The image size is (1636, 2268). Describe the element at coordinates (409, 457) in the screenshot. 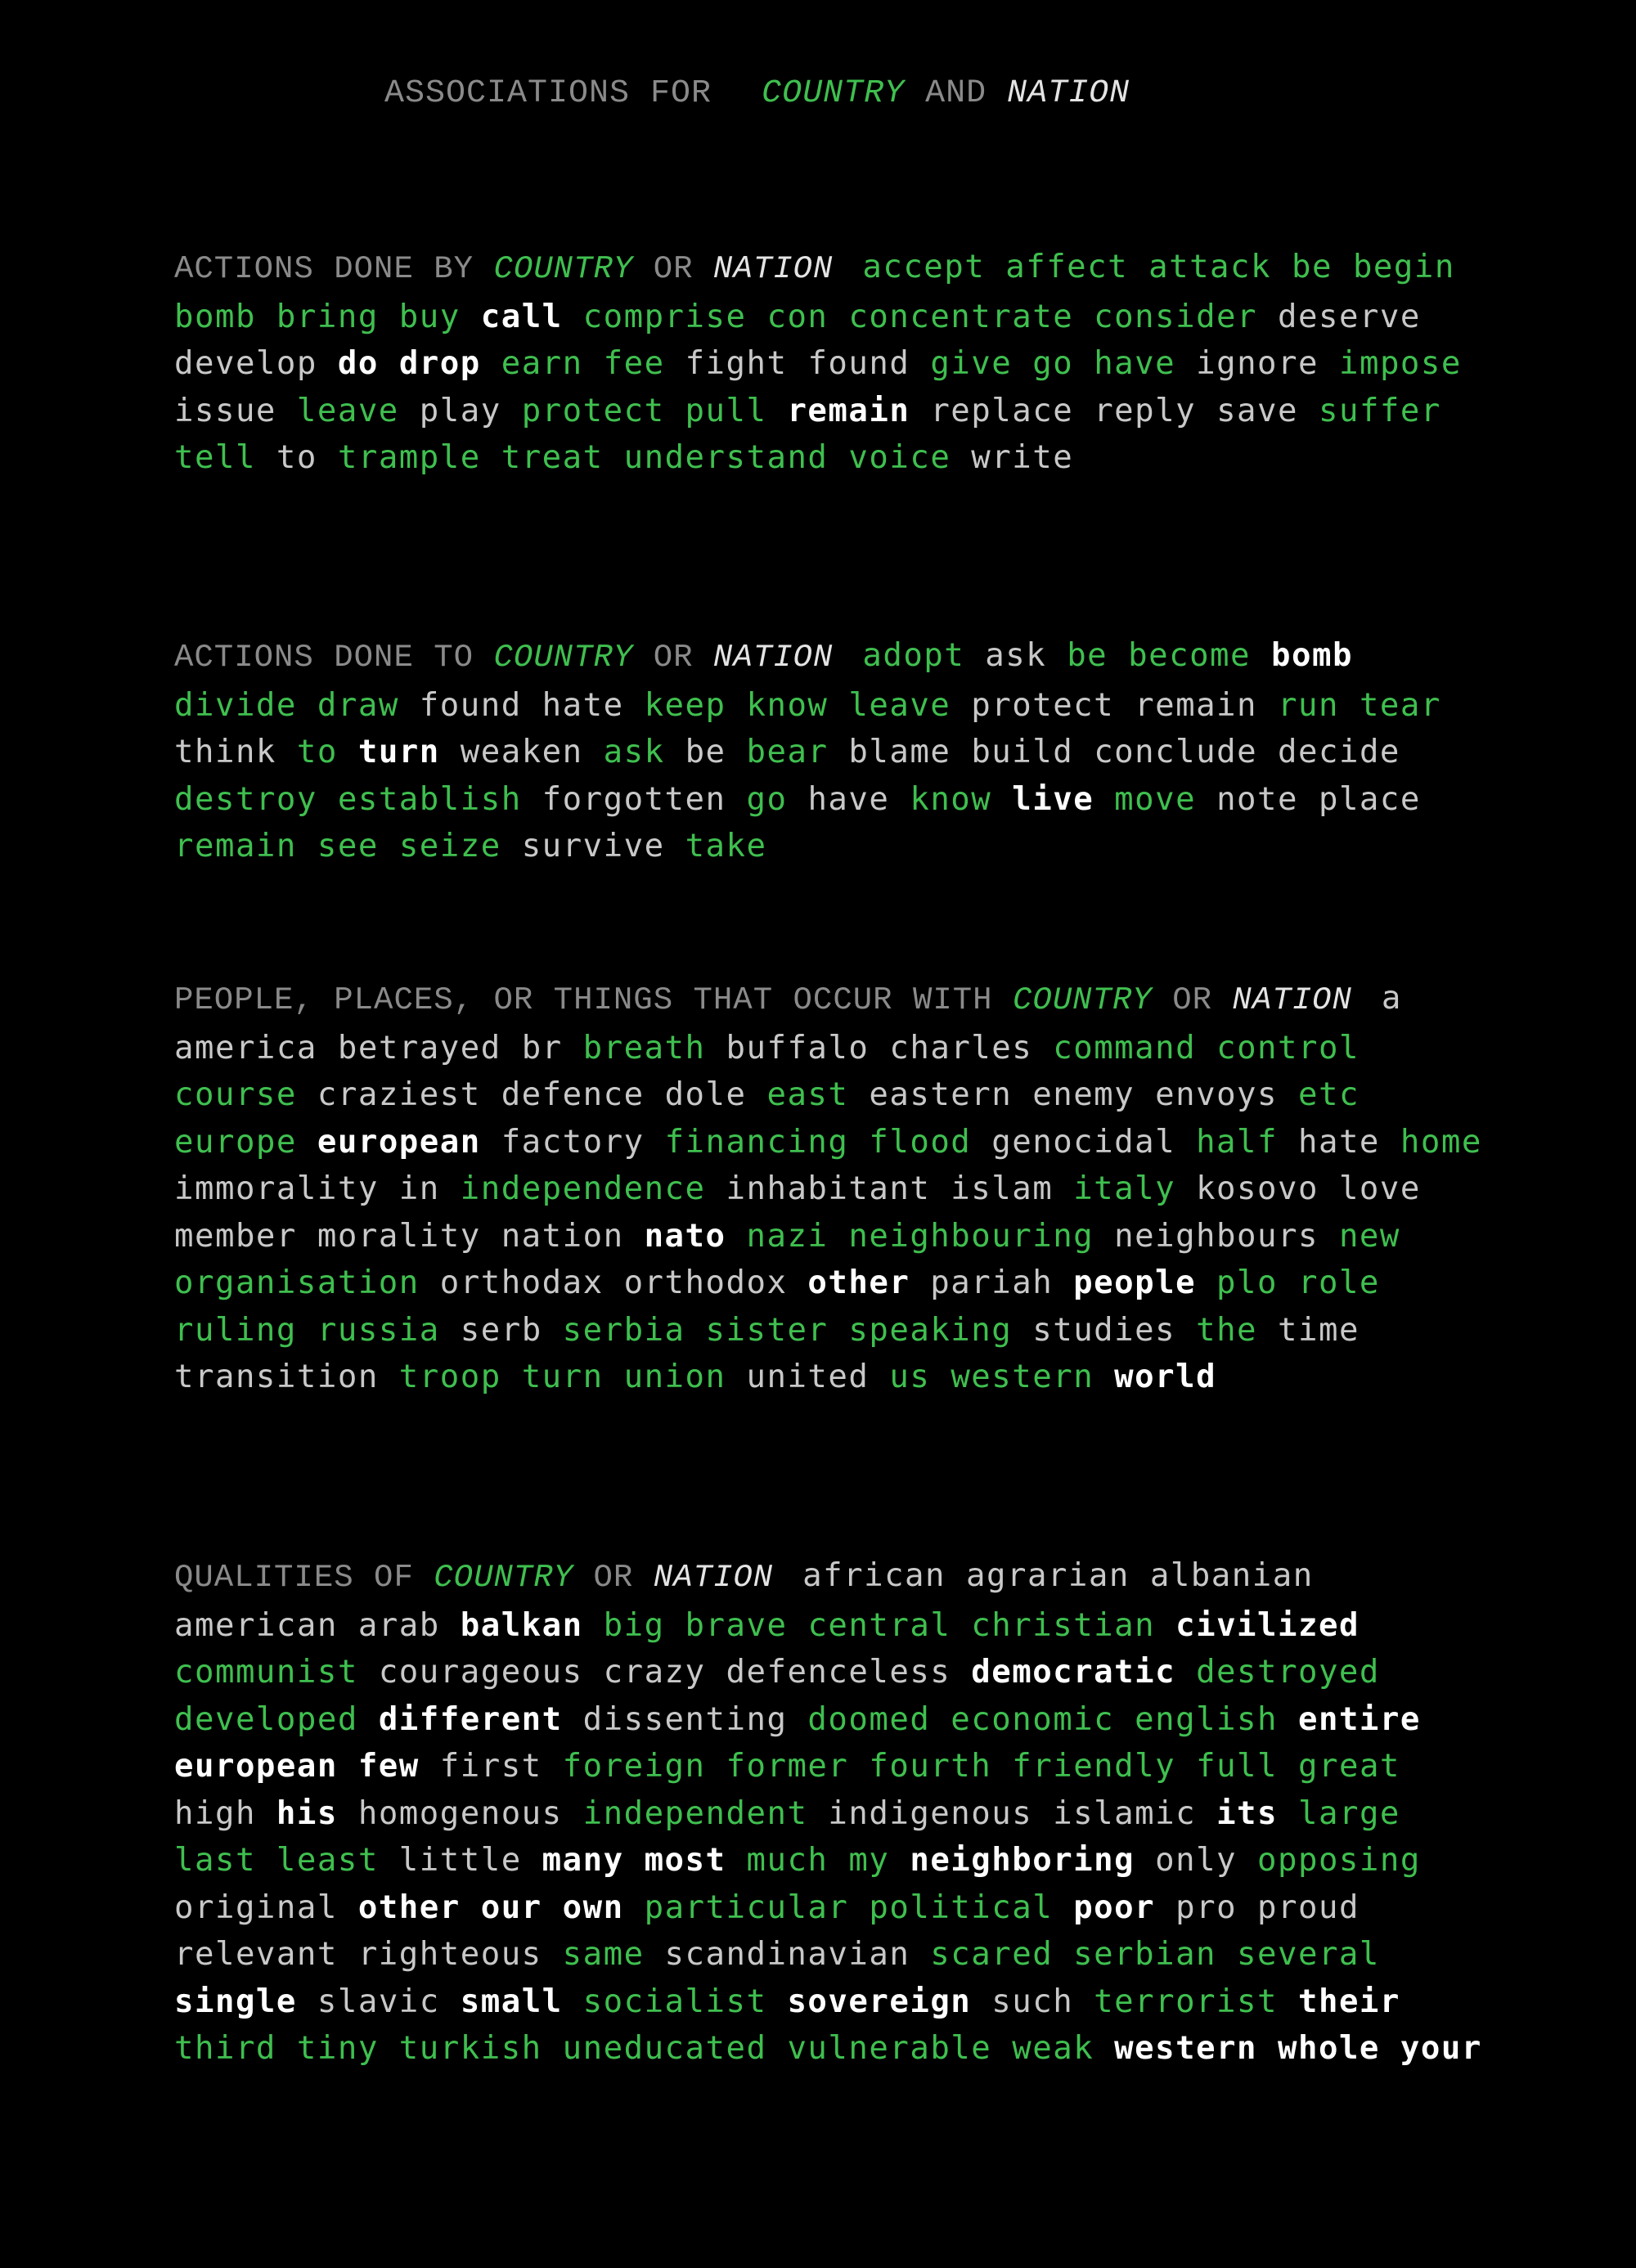

I see `association-word: trample` at that location.